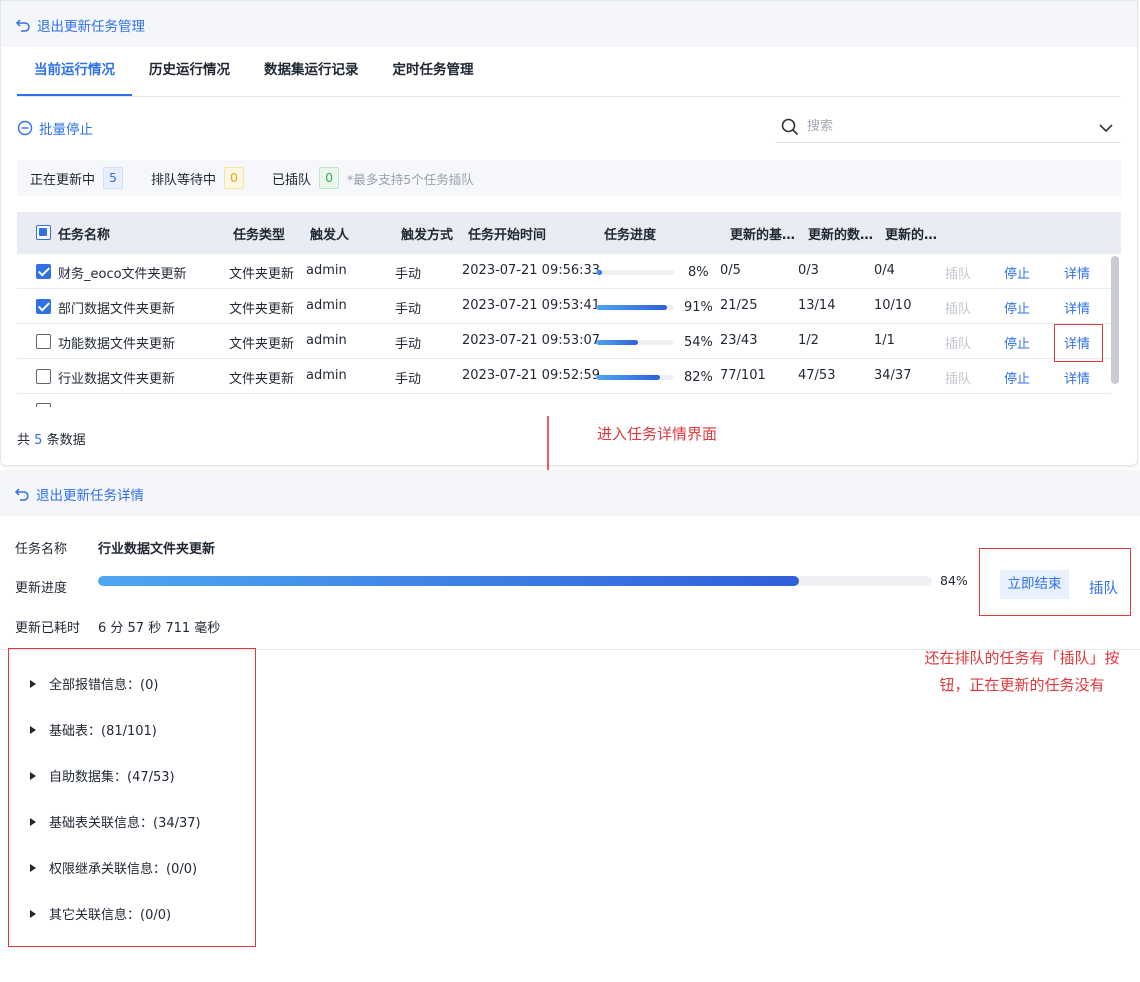 The width and height of the screenshot is (1140, 982). Describe the element at coordinates (329, 233) in the screenshot. I see `col-trigger-user: 触发人` at that location.